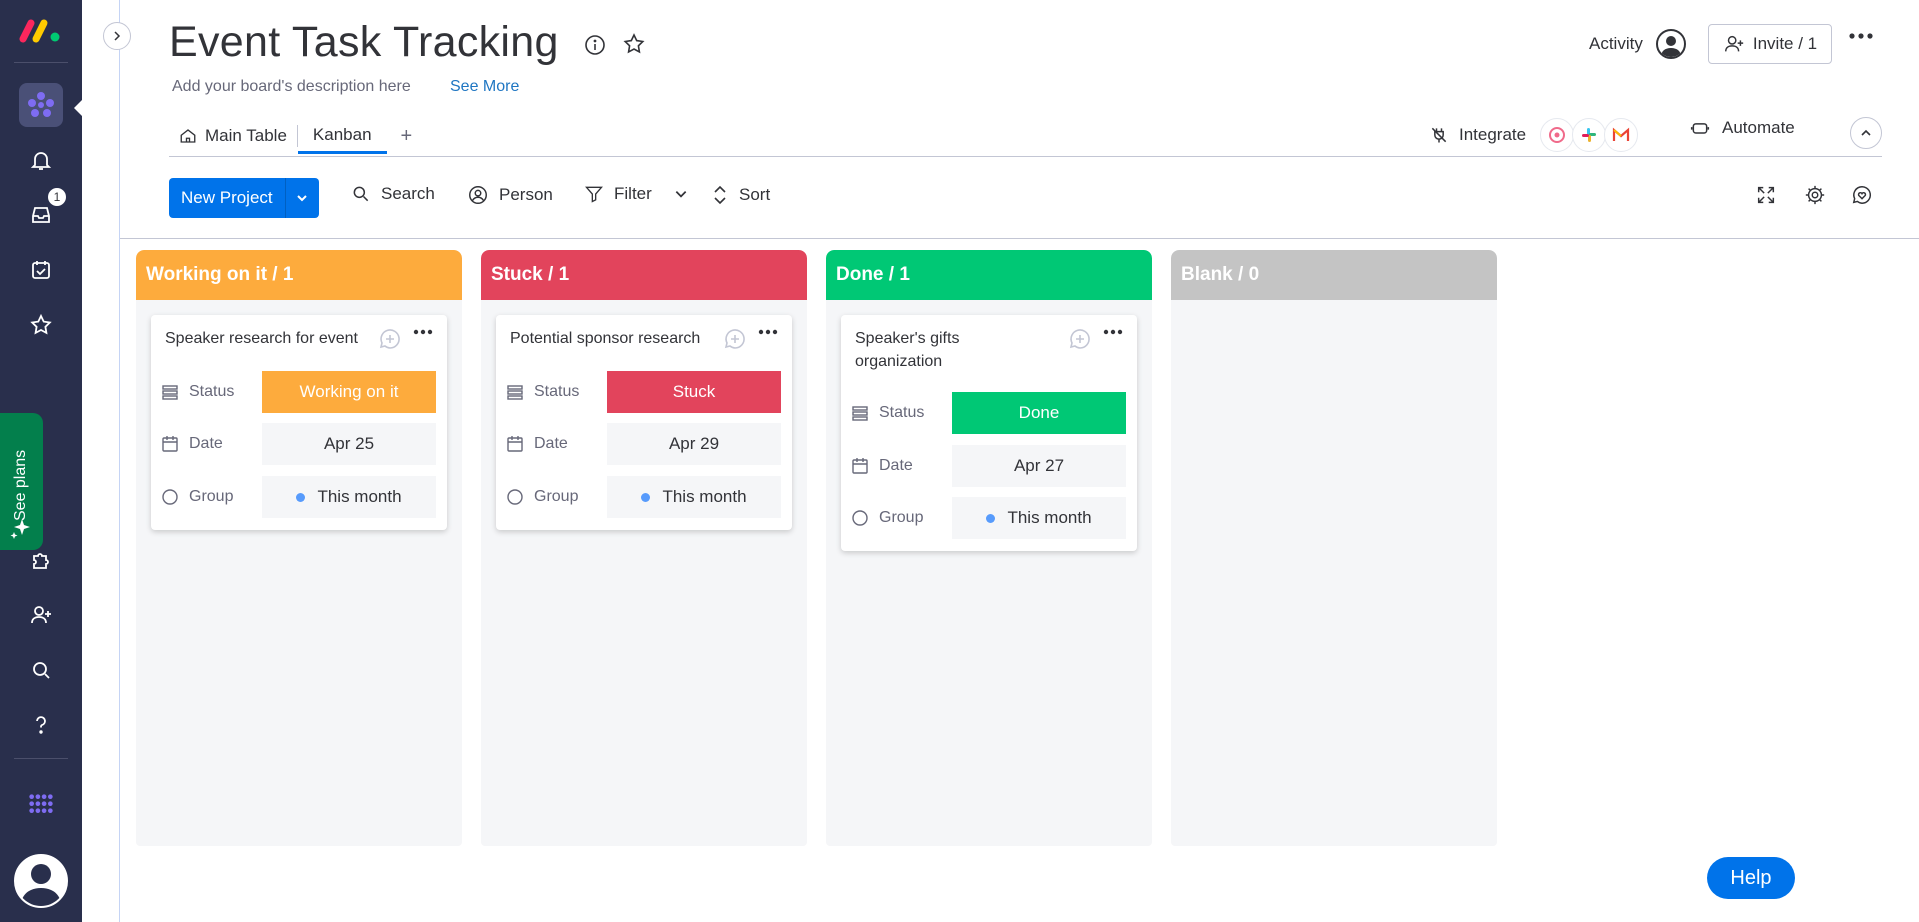 Image resolution: width=1919 pixels, height=922 pixels. Describe the element at coordinates (1862, 195) in the screenshot. I see `feedback-heart-icon` at that location.